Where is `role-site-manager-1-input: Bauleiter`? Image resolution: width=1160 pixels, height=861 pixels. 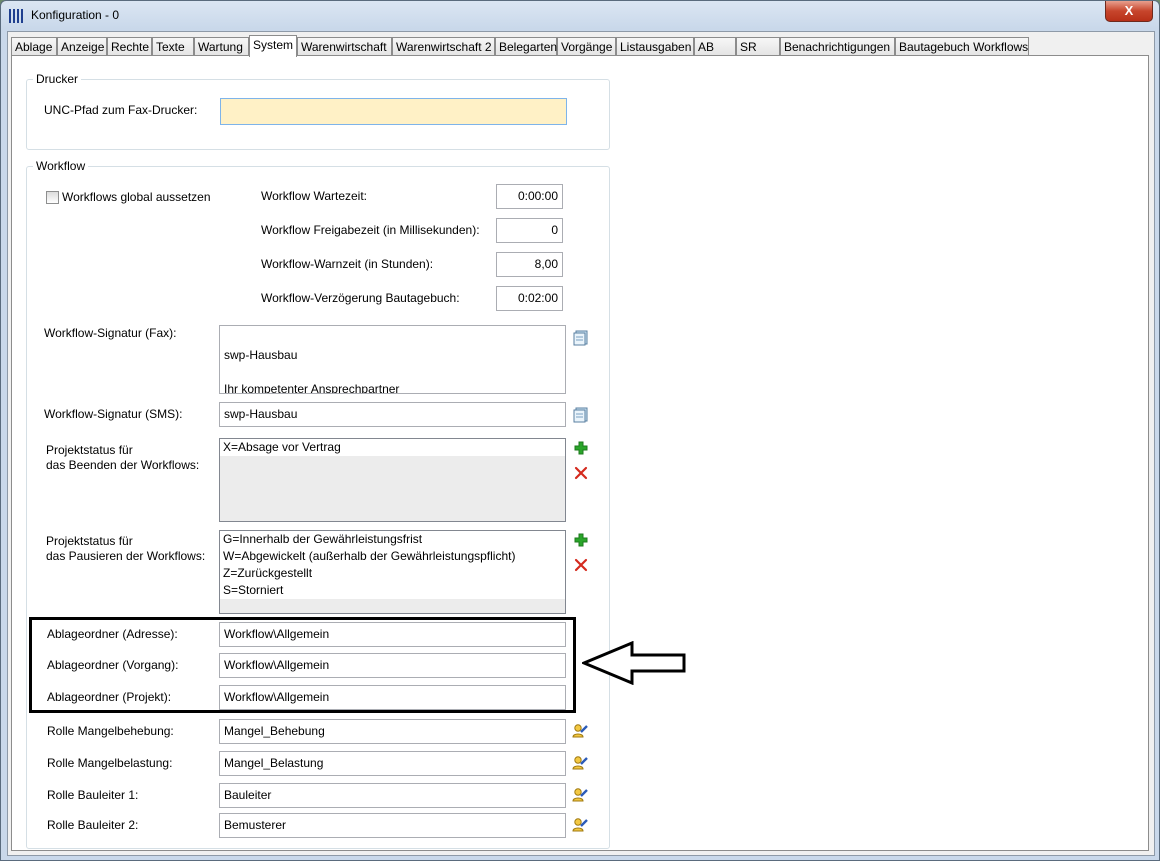 role-site-manager-1-input: Bauleiter is located at coordinates (392, 795).